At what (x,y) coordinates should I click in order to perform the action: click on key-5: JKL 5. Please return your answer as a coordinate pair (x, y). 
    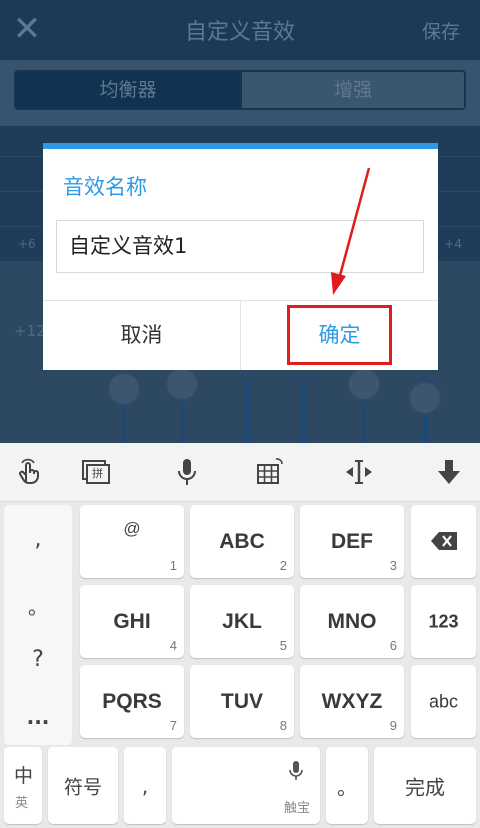
    Looking at the image, I should click on (242, 621).